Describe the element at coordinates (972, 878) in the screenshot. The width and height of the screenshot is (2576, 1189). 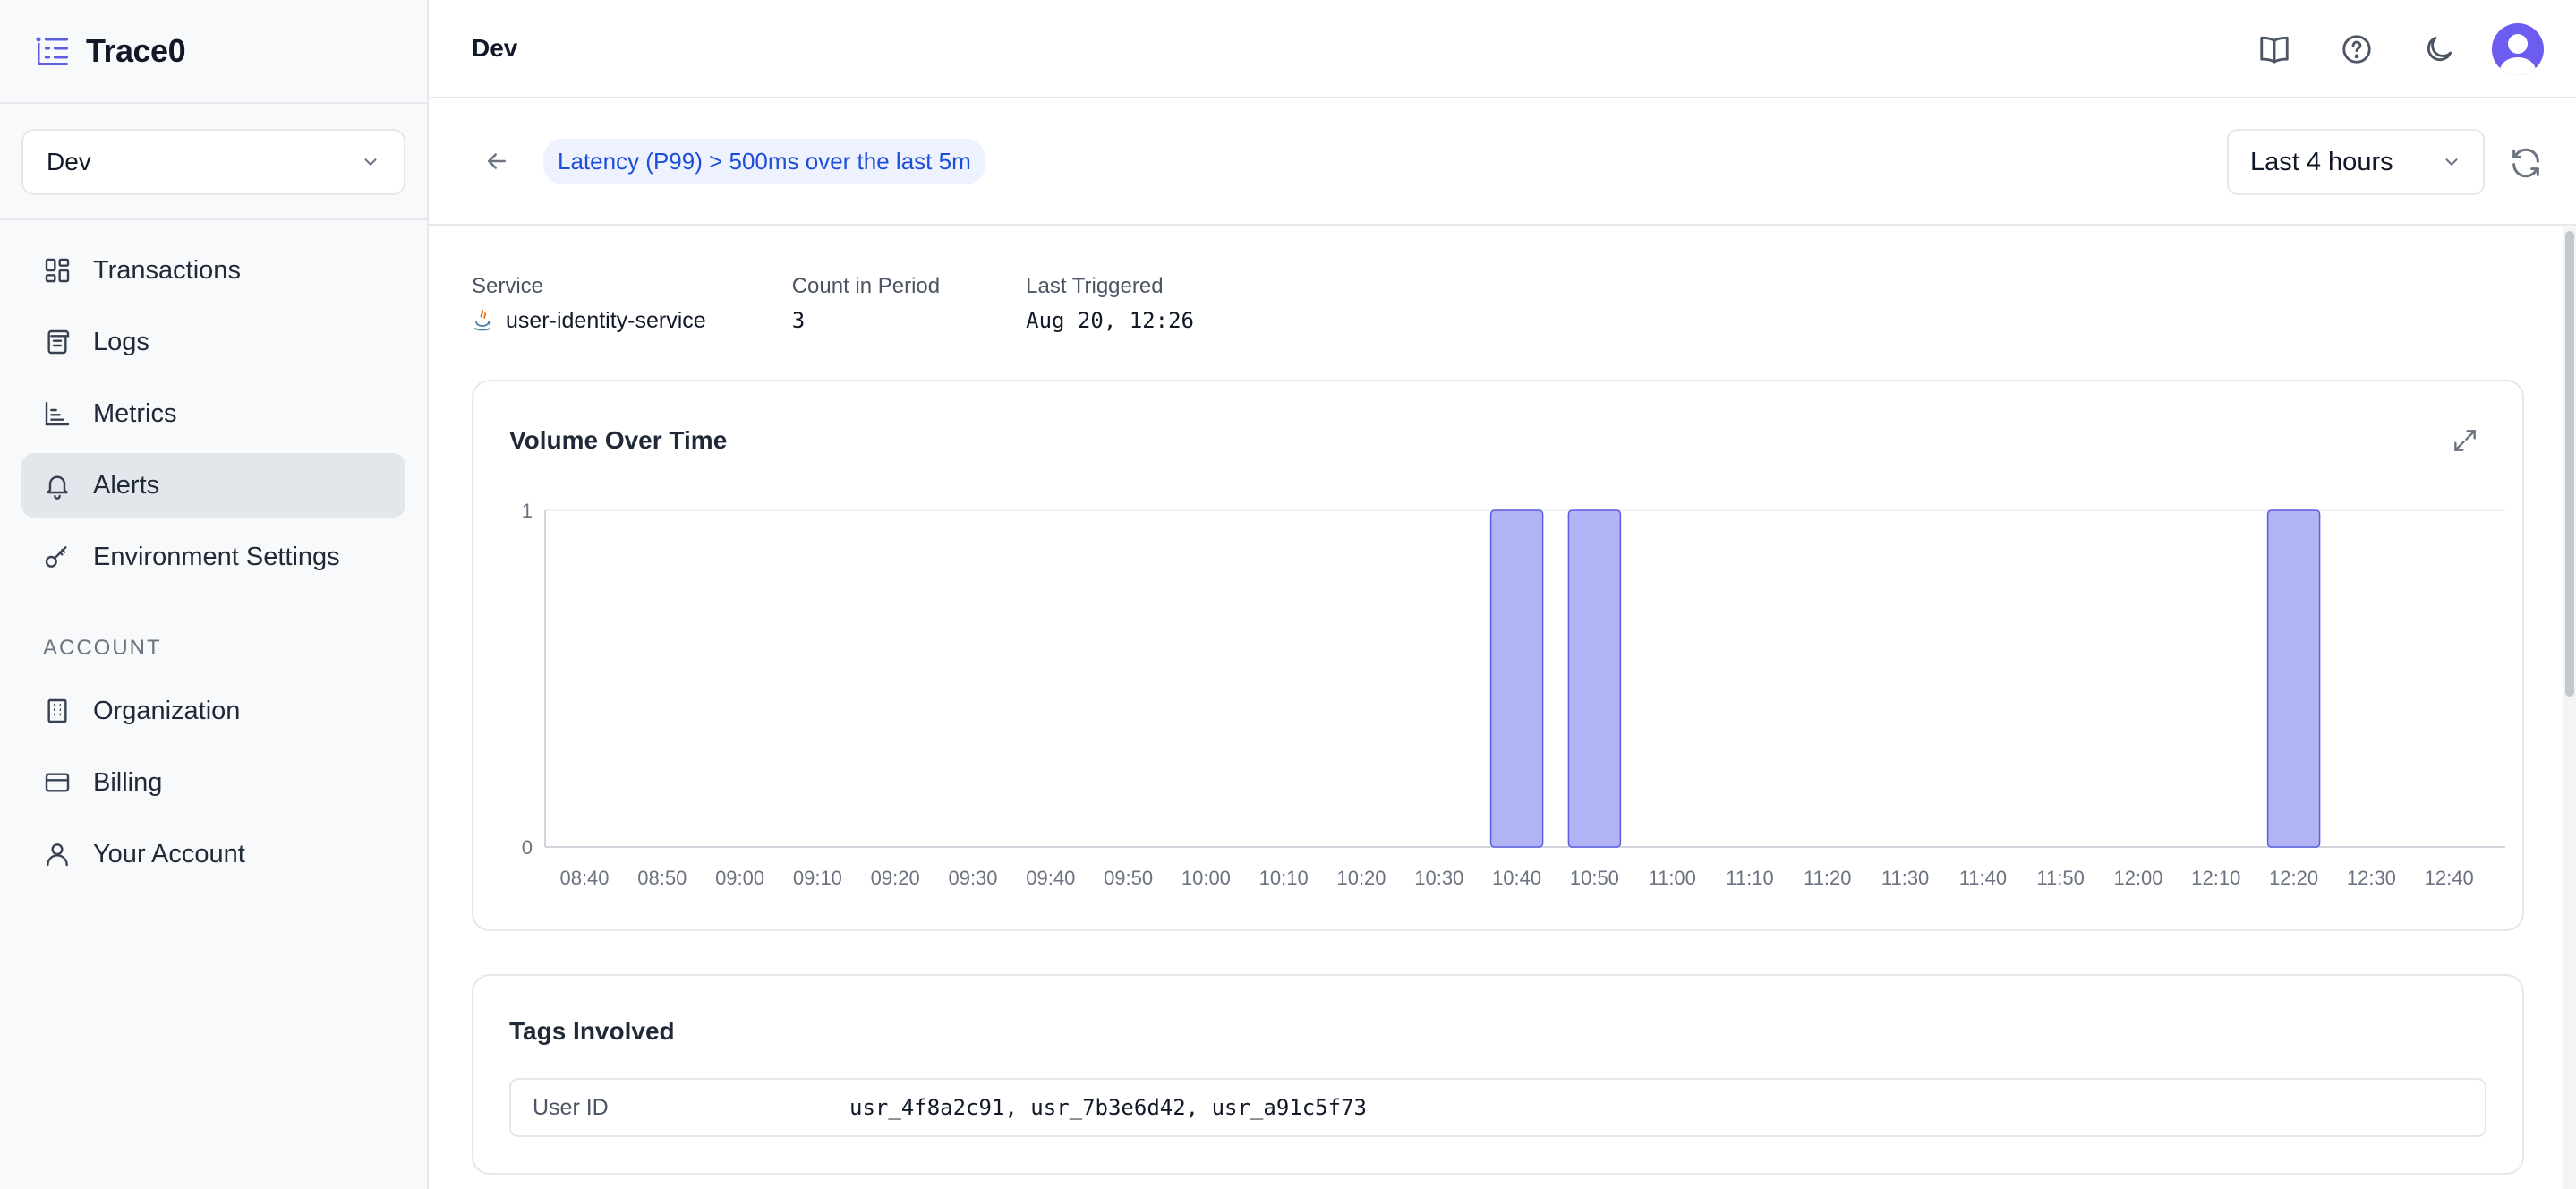
I see `x-tick-label: 09:30` at that location.